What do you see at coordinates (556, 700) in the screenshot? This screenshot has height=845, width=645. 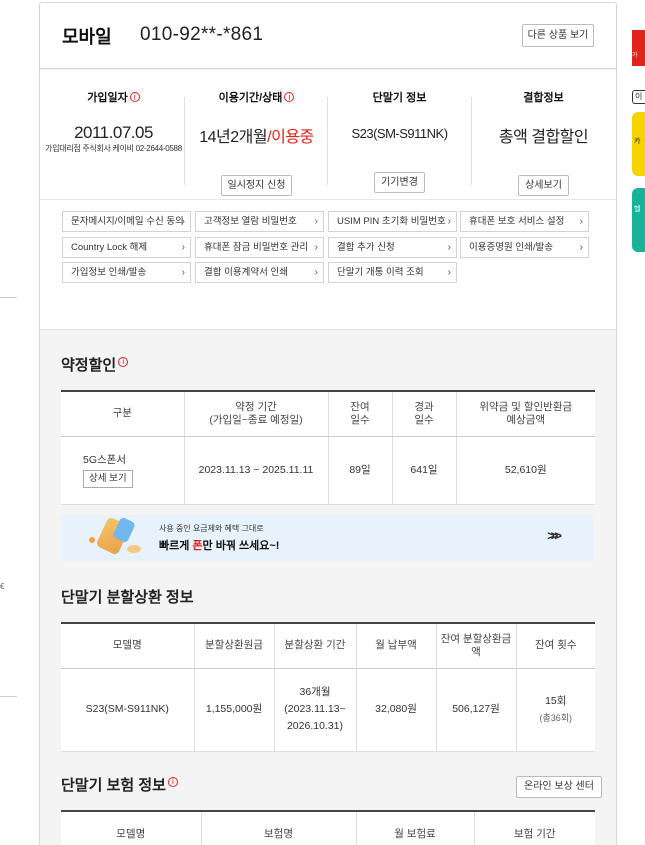 I see `remaining-count: 15회` at bounding box center [556, 700].